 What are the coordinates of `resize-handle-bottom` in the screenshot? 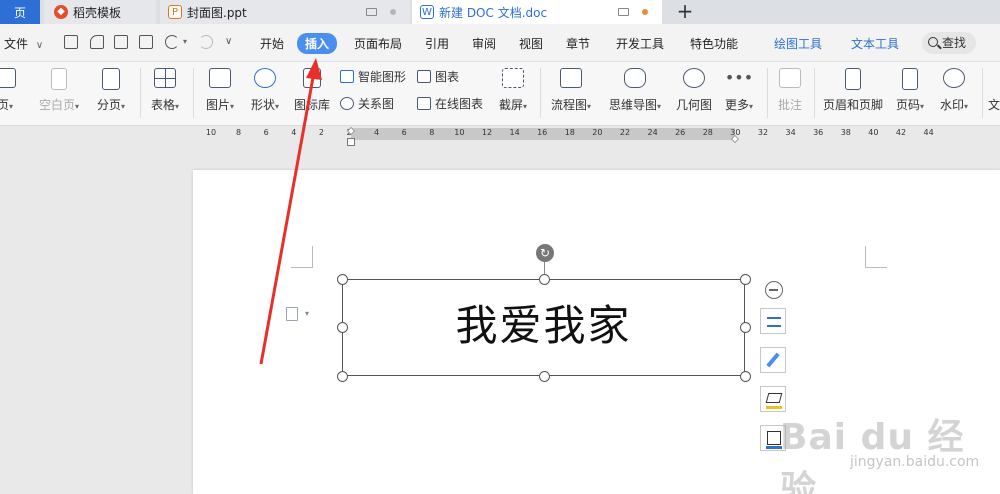 It's located at (544, 376).